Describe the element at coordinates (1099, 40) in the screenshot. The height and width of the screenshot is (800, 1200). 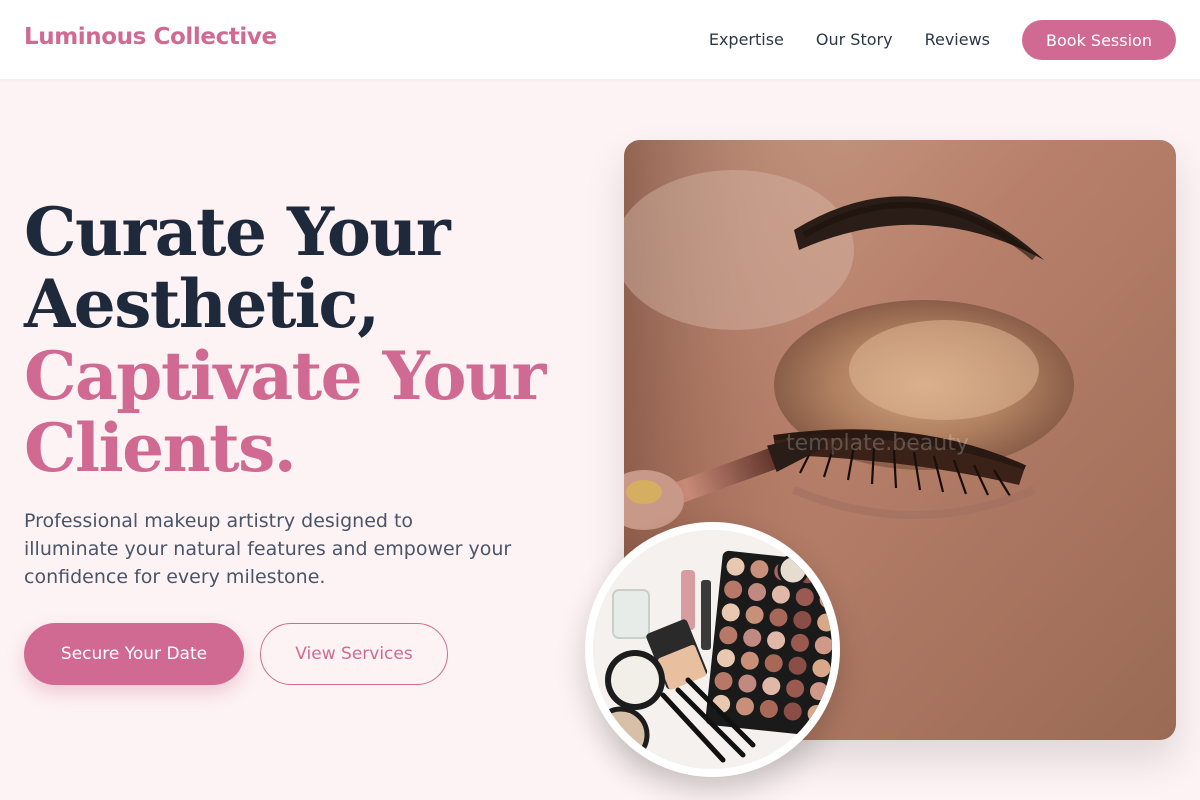
I see `book-session-button: Book Session` at that location.